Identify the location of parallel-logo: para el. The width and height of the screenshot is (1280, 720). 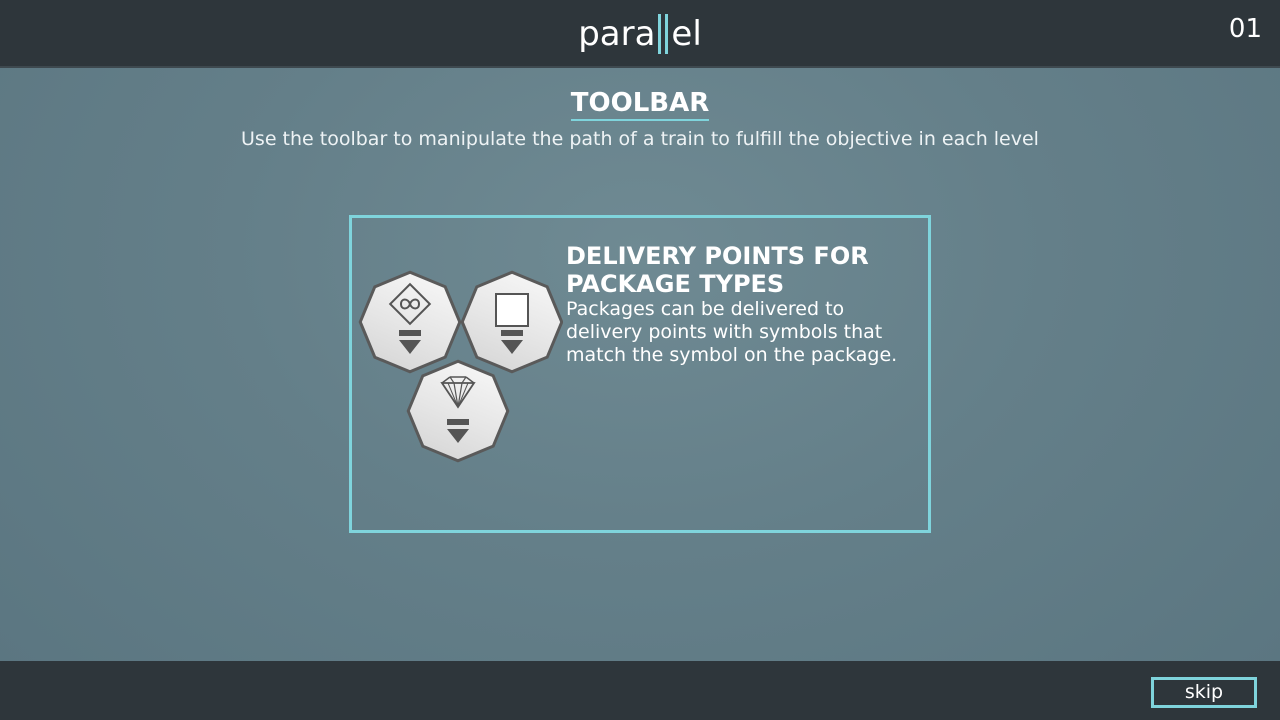
(640, 34).